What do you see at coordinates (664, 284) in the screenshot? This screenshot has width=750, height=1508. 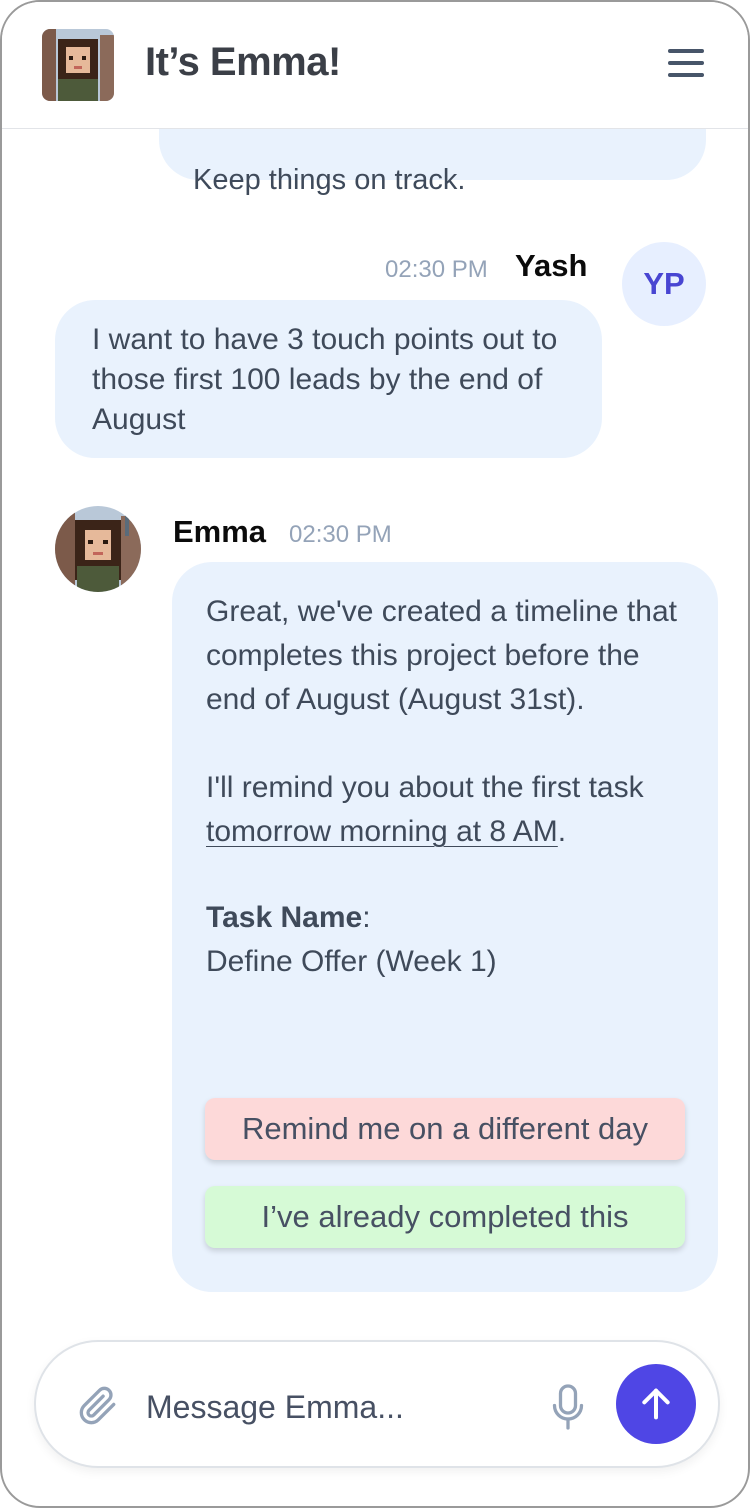 I see `user-avatar: YP` at bounding box center [664, 284].